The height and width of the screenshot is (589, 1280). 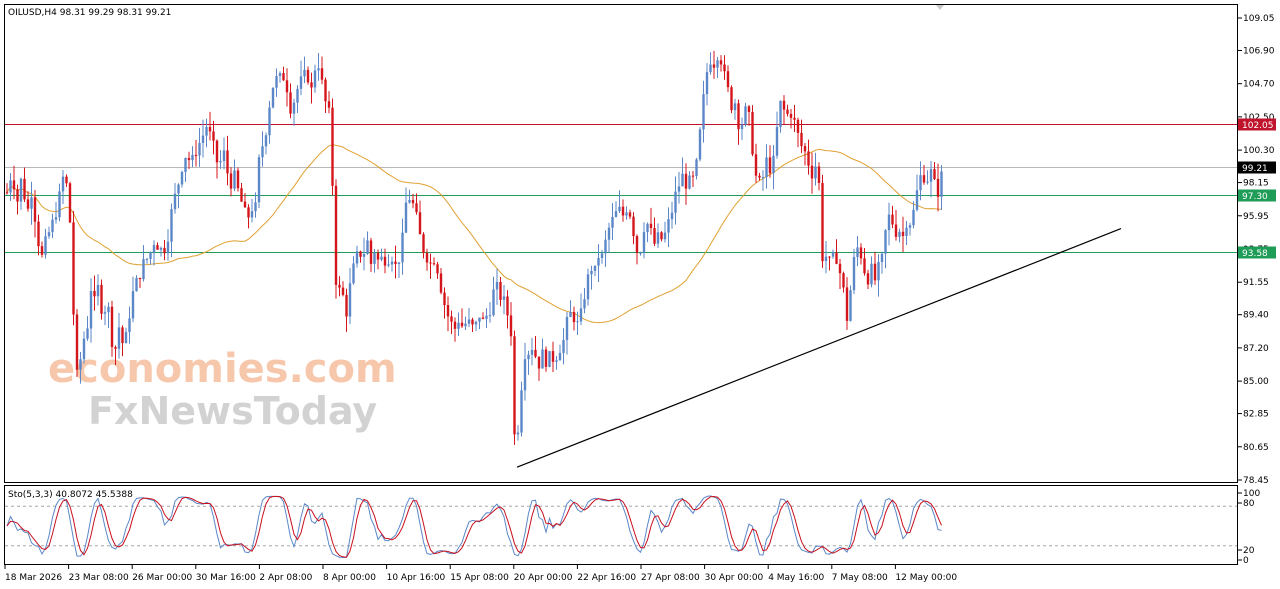 I want to click on watermark-fxnewstoday: FxNewsToday, so click(x=232, y=411).